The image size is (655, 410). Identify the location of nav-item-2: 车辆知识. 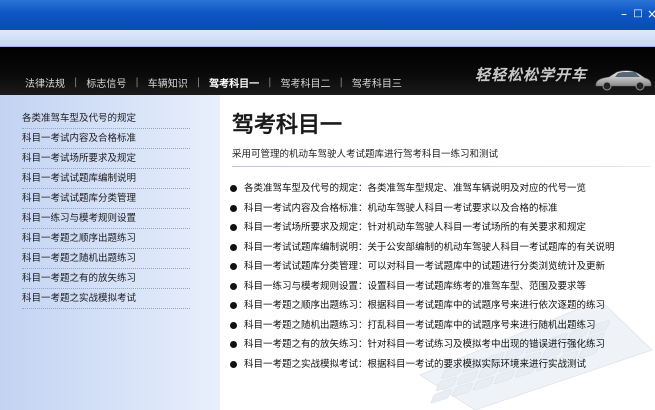
(168, 82).